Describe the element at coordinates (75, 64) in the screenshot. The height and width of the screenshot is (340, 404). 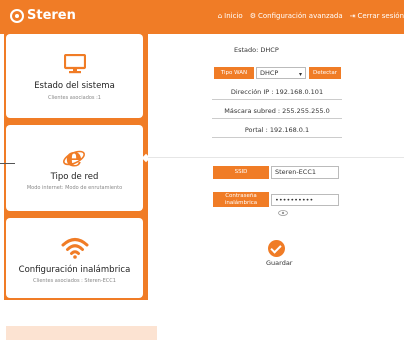
I see `monitor-icon` at that location.